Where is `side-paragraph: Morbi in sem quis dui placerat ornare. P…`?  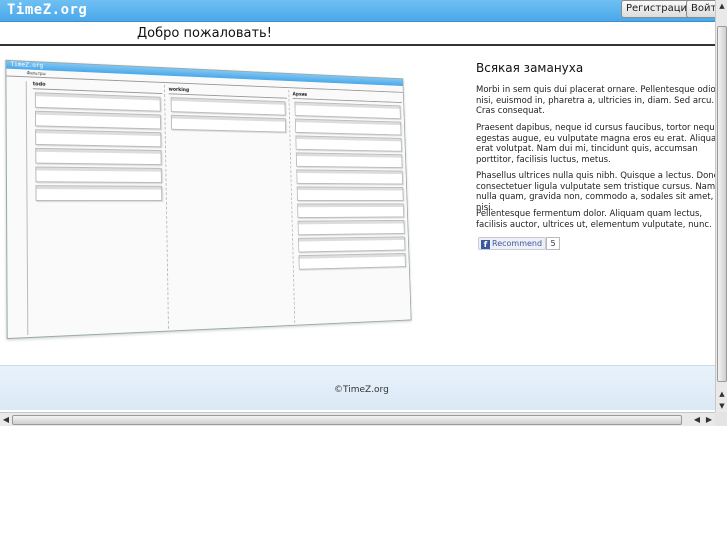 side-paragraph: Morbi in sem quis dui placerat ornare. P… is located at coordinates (596, 100).